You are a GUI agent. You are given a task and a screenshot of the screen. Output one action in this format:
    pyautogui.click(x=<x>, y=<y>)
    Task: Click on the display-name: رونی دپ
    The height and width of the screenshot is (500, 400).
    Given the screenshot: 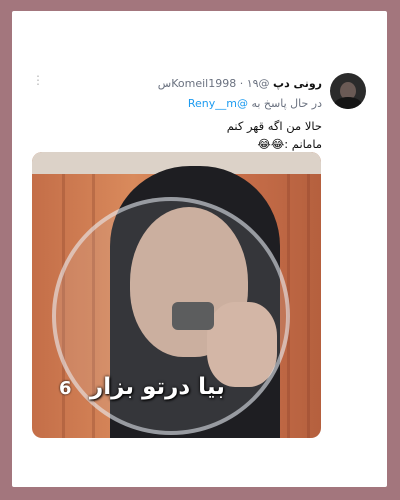 What is the action you would take?
    pyautogui.click(x=297, y=83)
    